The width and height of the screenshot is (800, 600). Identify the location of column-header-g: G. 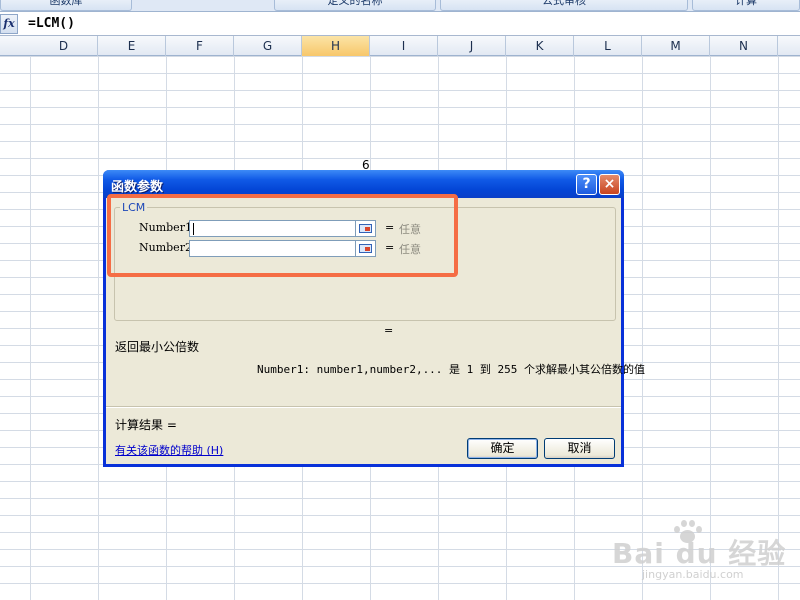
(268, 46).